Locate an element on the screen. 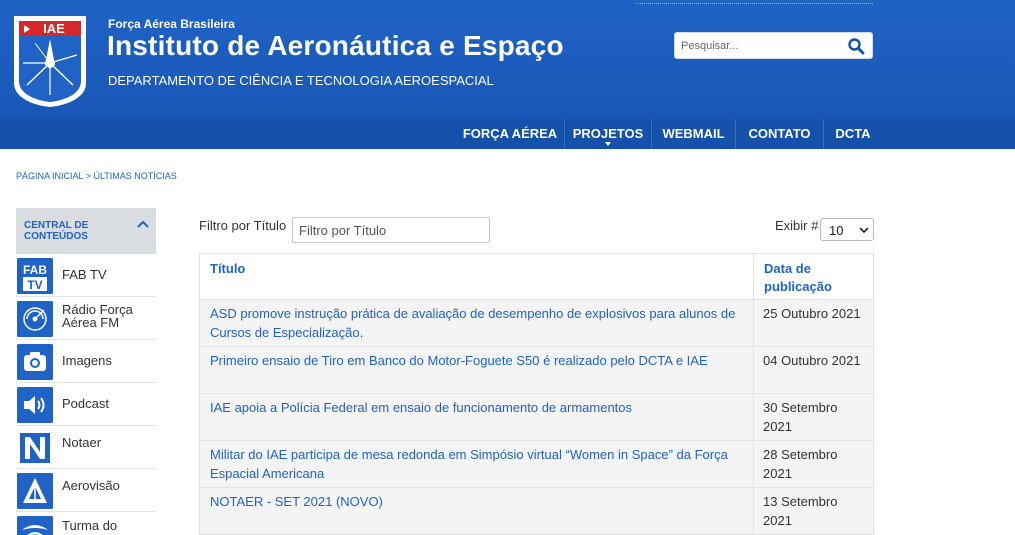 The image size is (1015, 535). show-count-select: 10 is located at coordinates (847, 229).